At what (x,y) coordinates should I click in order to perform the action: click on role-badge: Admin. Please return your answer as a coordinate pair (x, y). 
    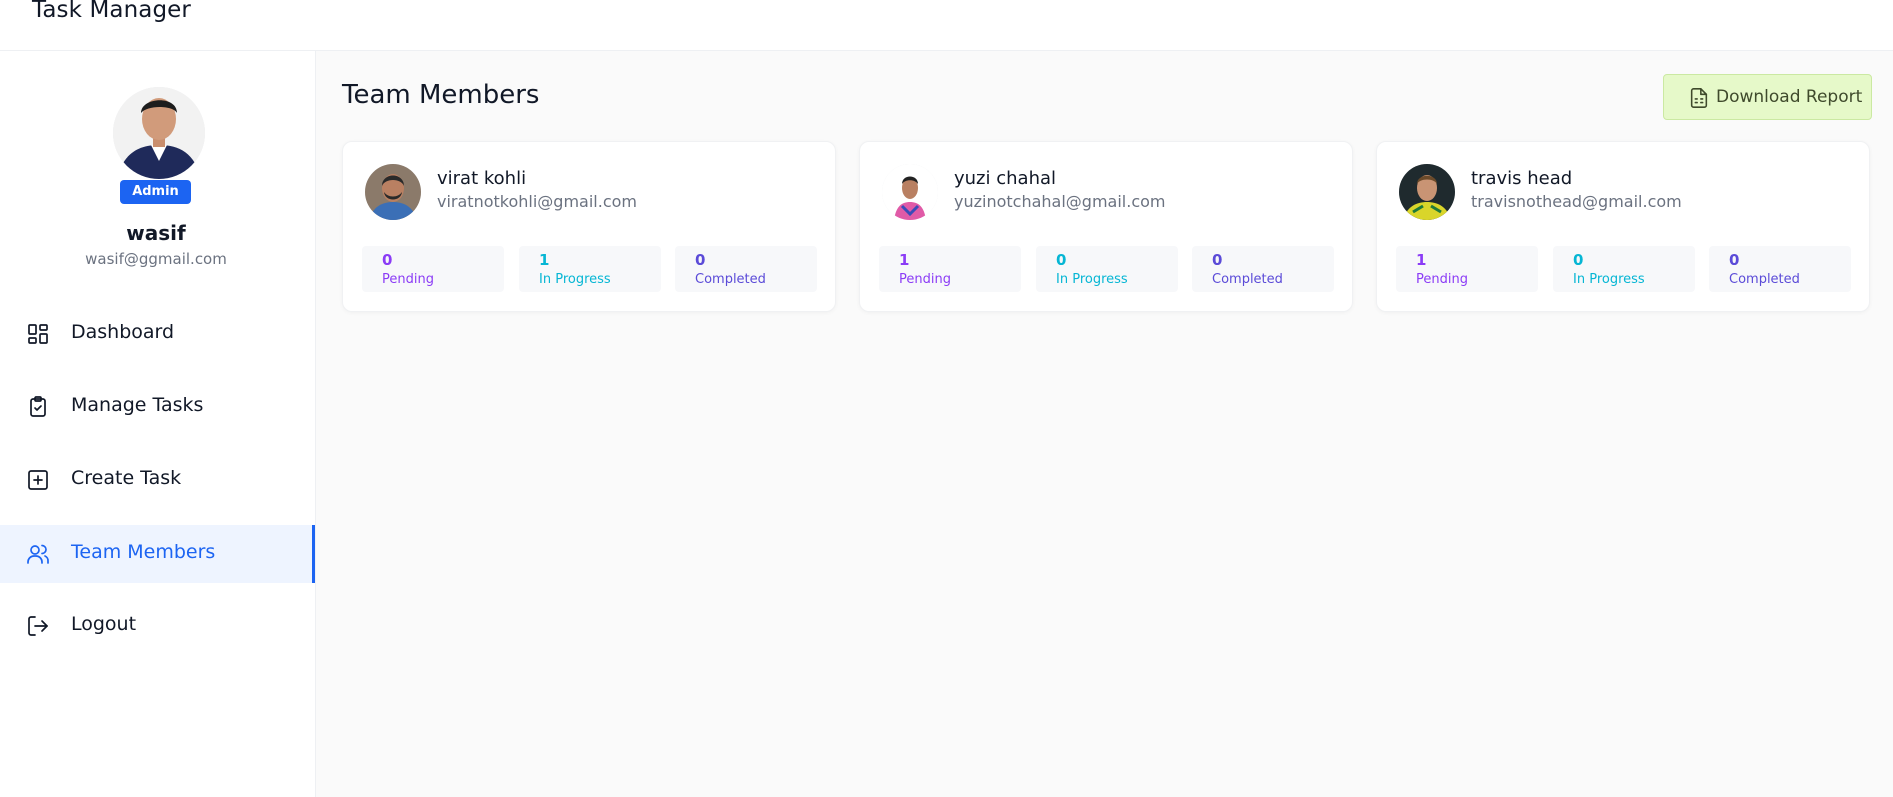
    Looking at the image, I should click on (155, 192).